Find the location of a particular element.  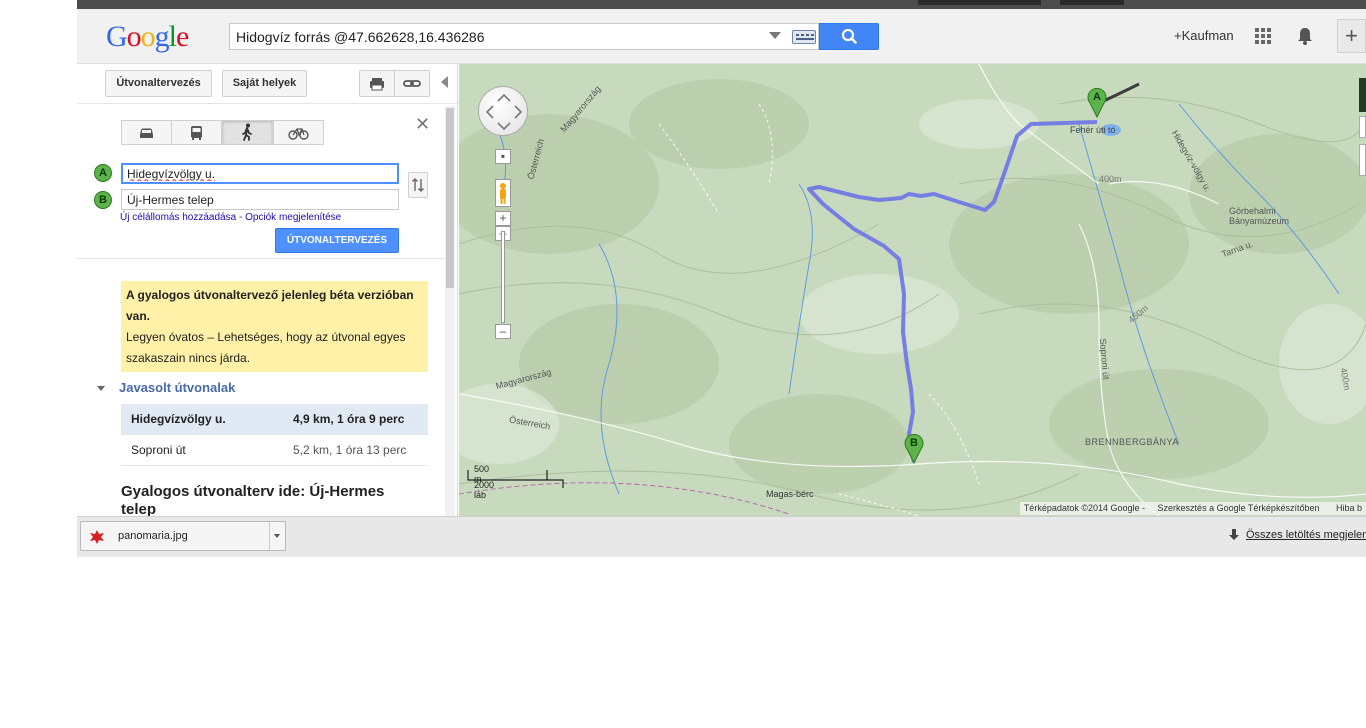

route-distance: 5,2 km, 1 óra 13 perc is located at coordinates (350, 450).